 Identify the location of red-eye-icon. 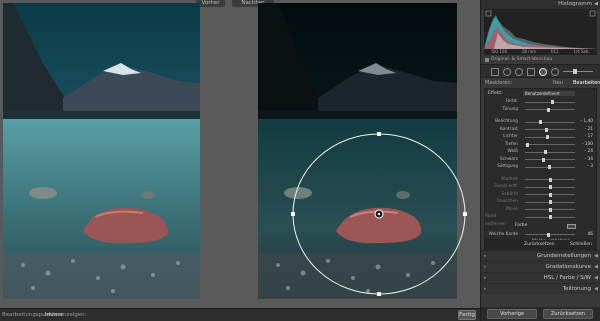
(519, 72).